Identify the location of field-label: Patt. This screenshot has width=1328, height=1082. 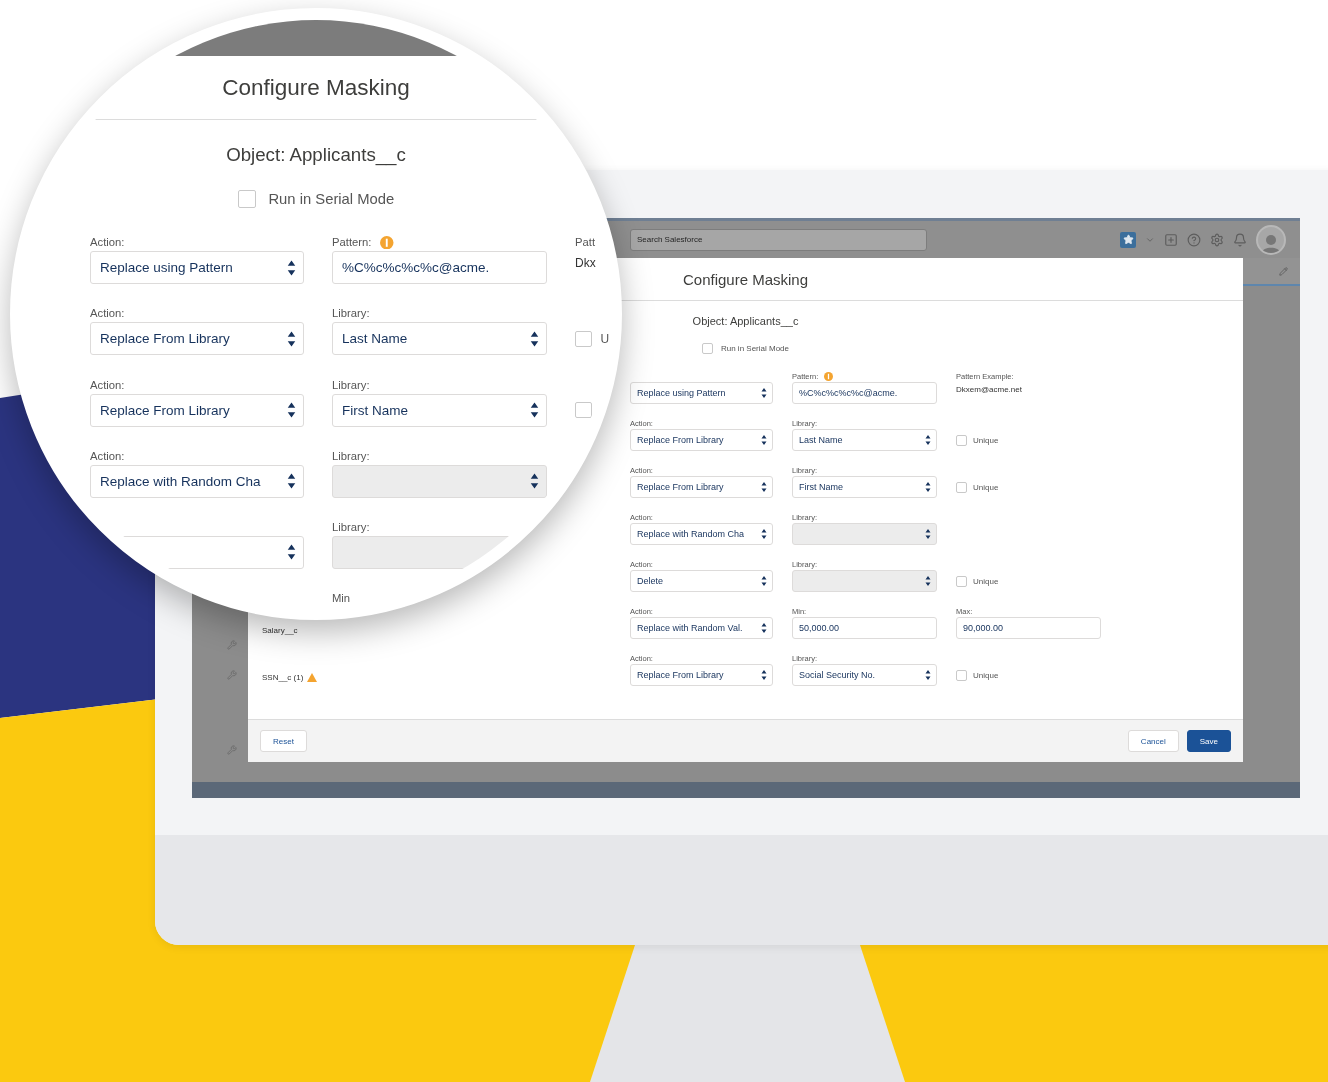
(585, 242).